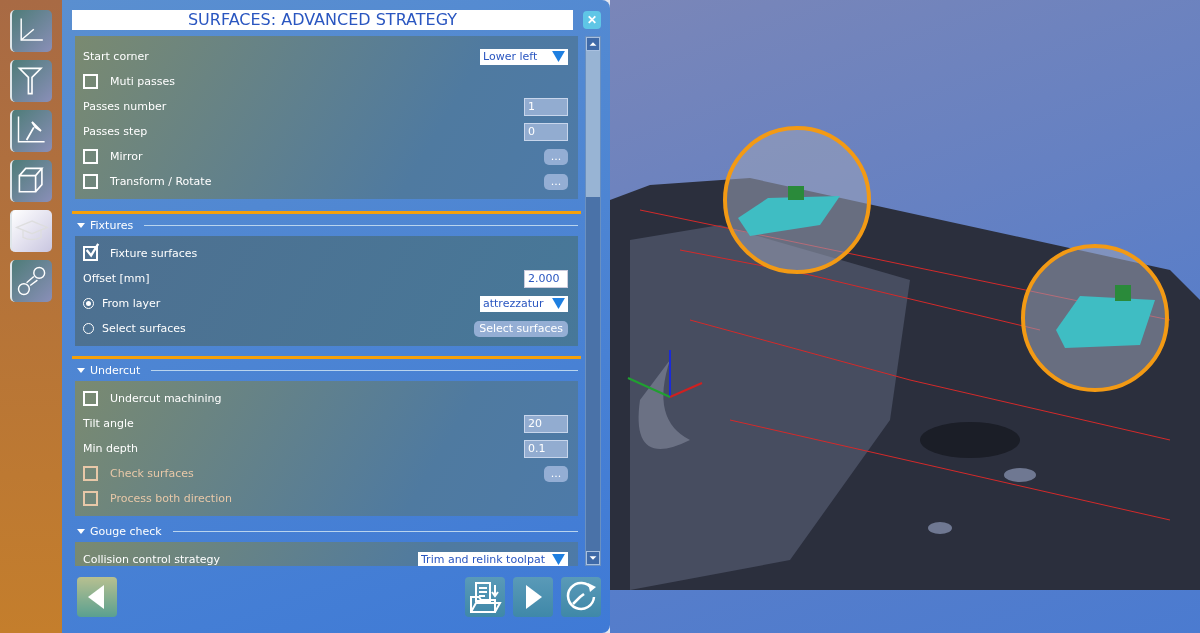 This screenshot has width=1200, height=633. I want to click on section-title: Undercut, so click(115, 370).